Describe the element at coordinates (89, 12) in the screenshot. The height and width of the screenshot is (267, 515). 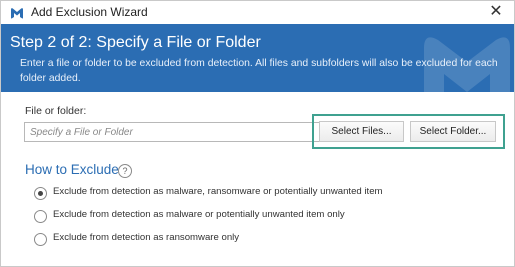
I see `window-title: Add Exclusion Wizard` at that location.